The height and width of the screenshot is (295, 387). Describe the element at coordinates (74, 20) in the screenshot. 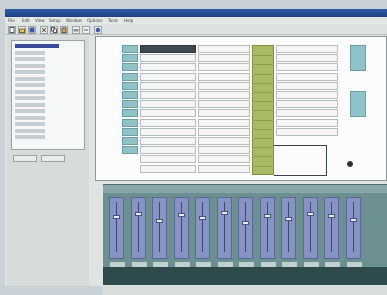

I see `menu-window: Window` at that location.